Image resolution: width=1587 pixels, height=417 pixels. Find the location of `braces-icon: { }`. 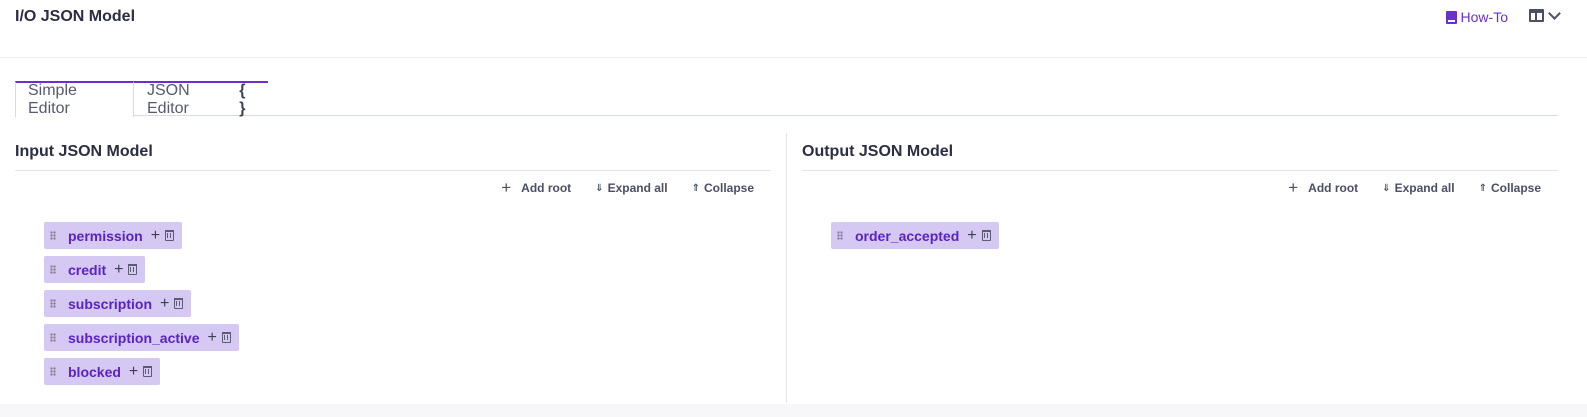

braces-icon: { } is located at coordinates (242, 99).